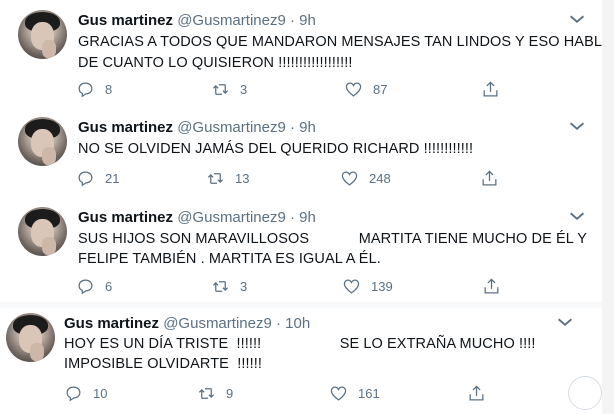  I want to click on timestamp: 10h, so click(297, 323).